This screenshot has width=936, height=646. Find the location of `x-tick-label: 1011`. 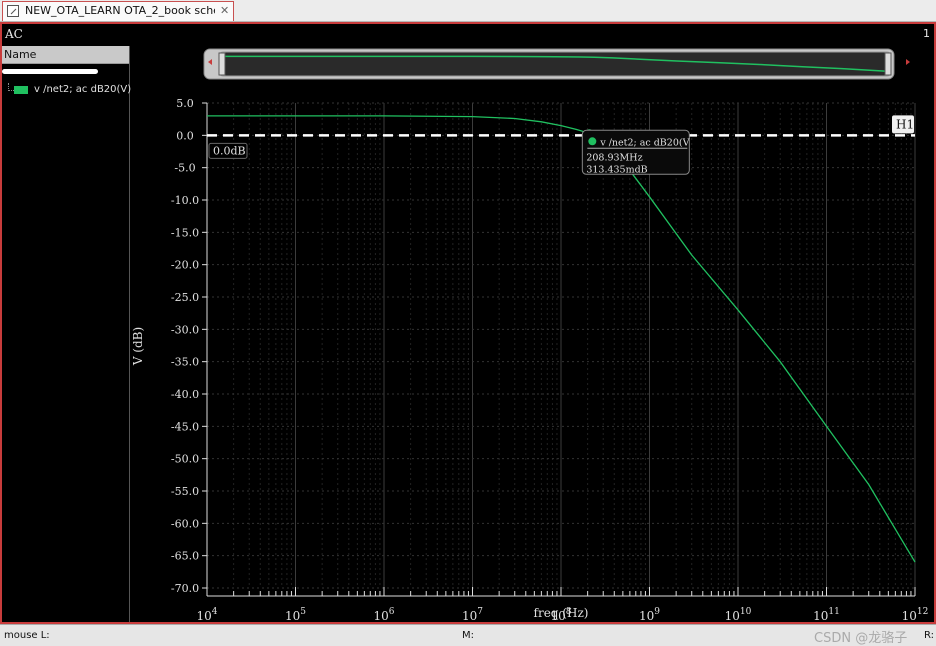

x-tick-label: 1011 is located at coordinates (826, 614).